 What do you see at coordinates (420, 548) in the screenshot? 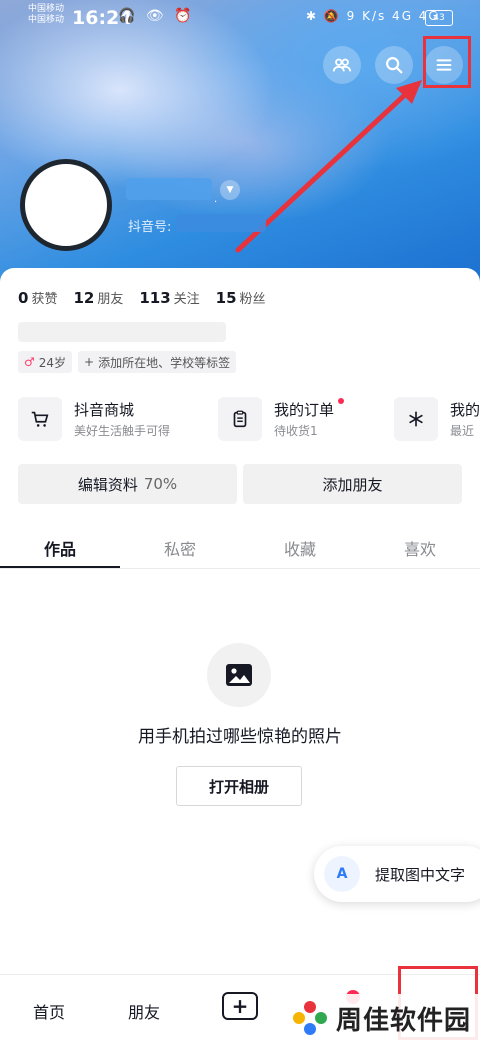
I see `tab-likes: 喜欢` at bounding box center [420, 548].